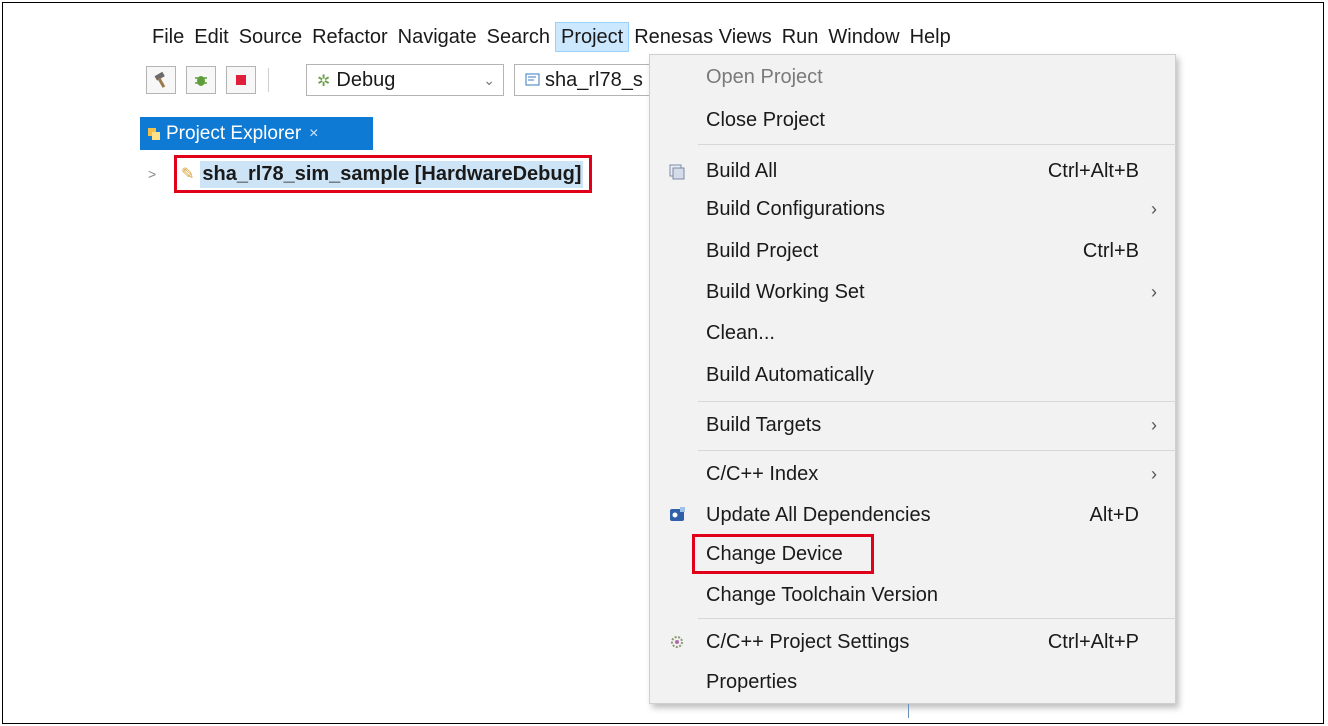 This screenshot has height=726, width=1328. I want to click on menu-item-build-configurations: Build Configurations ›, so click(912, 209).